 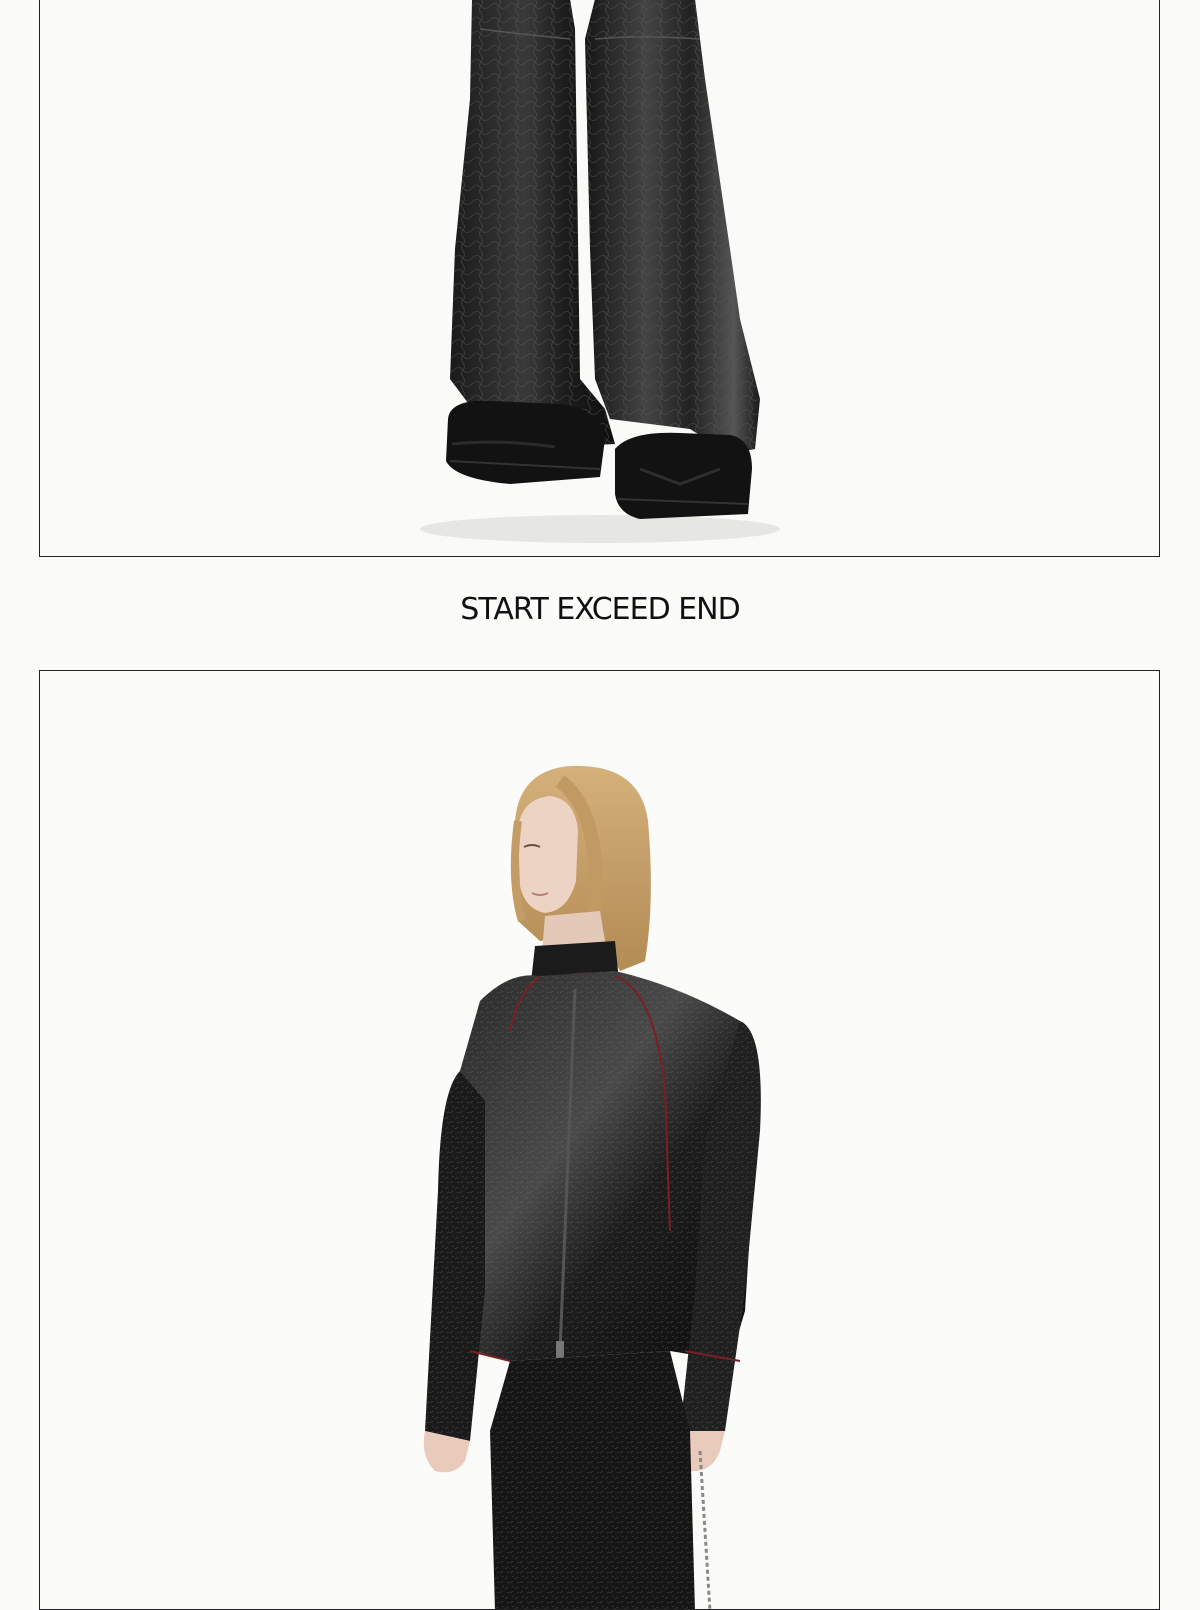 What do you see at coordinates (600, 609) in the screenshot?
I see `section-title: START EXCEED END` at bounding box center [600, 609].